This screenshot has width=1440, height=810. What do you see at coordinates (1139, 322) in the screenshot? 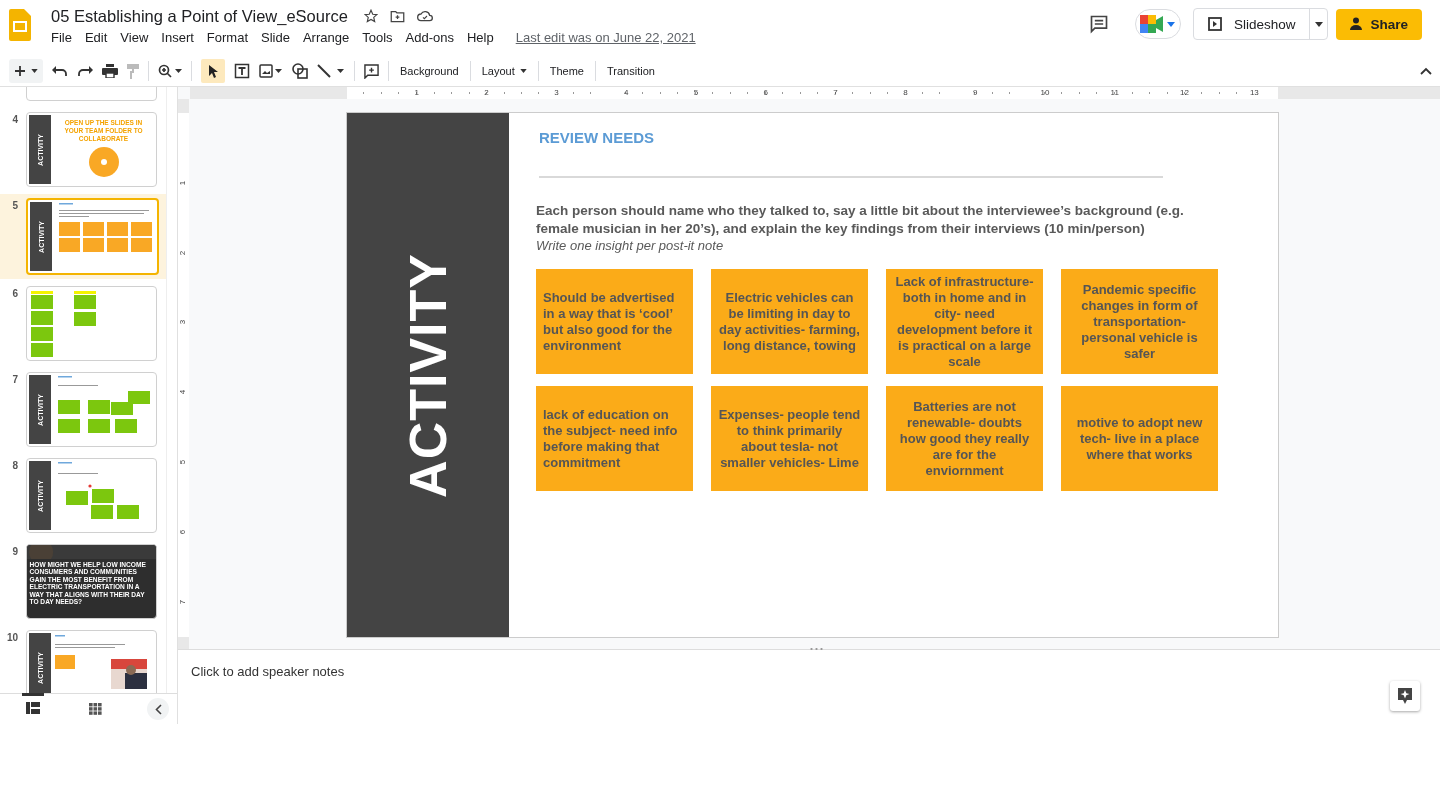
I see `sticky-note: Pandemic specific changes in form of transportation- personal vehicle is safer` at bounding box center [1139, 322].